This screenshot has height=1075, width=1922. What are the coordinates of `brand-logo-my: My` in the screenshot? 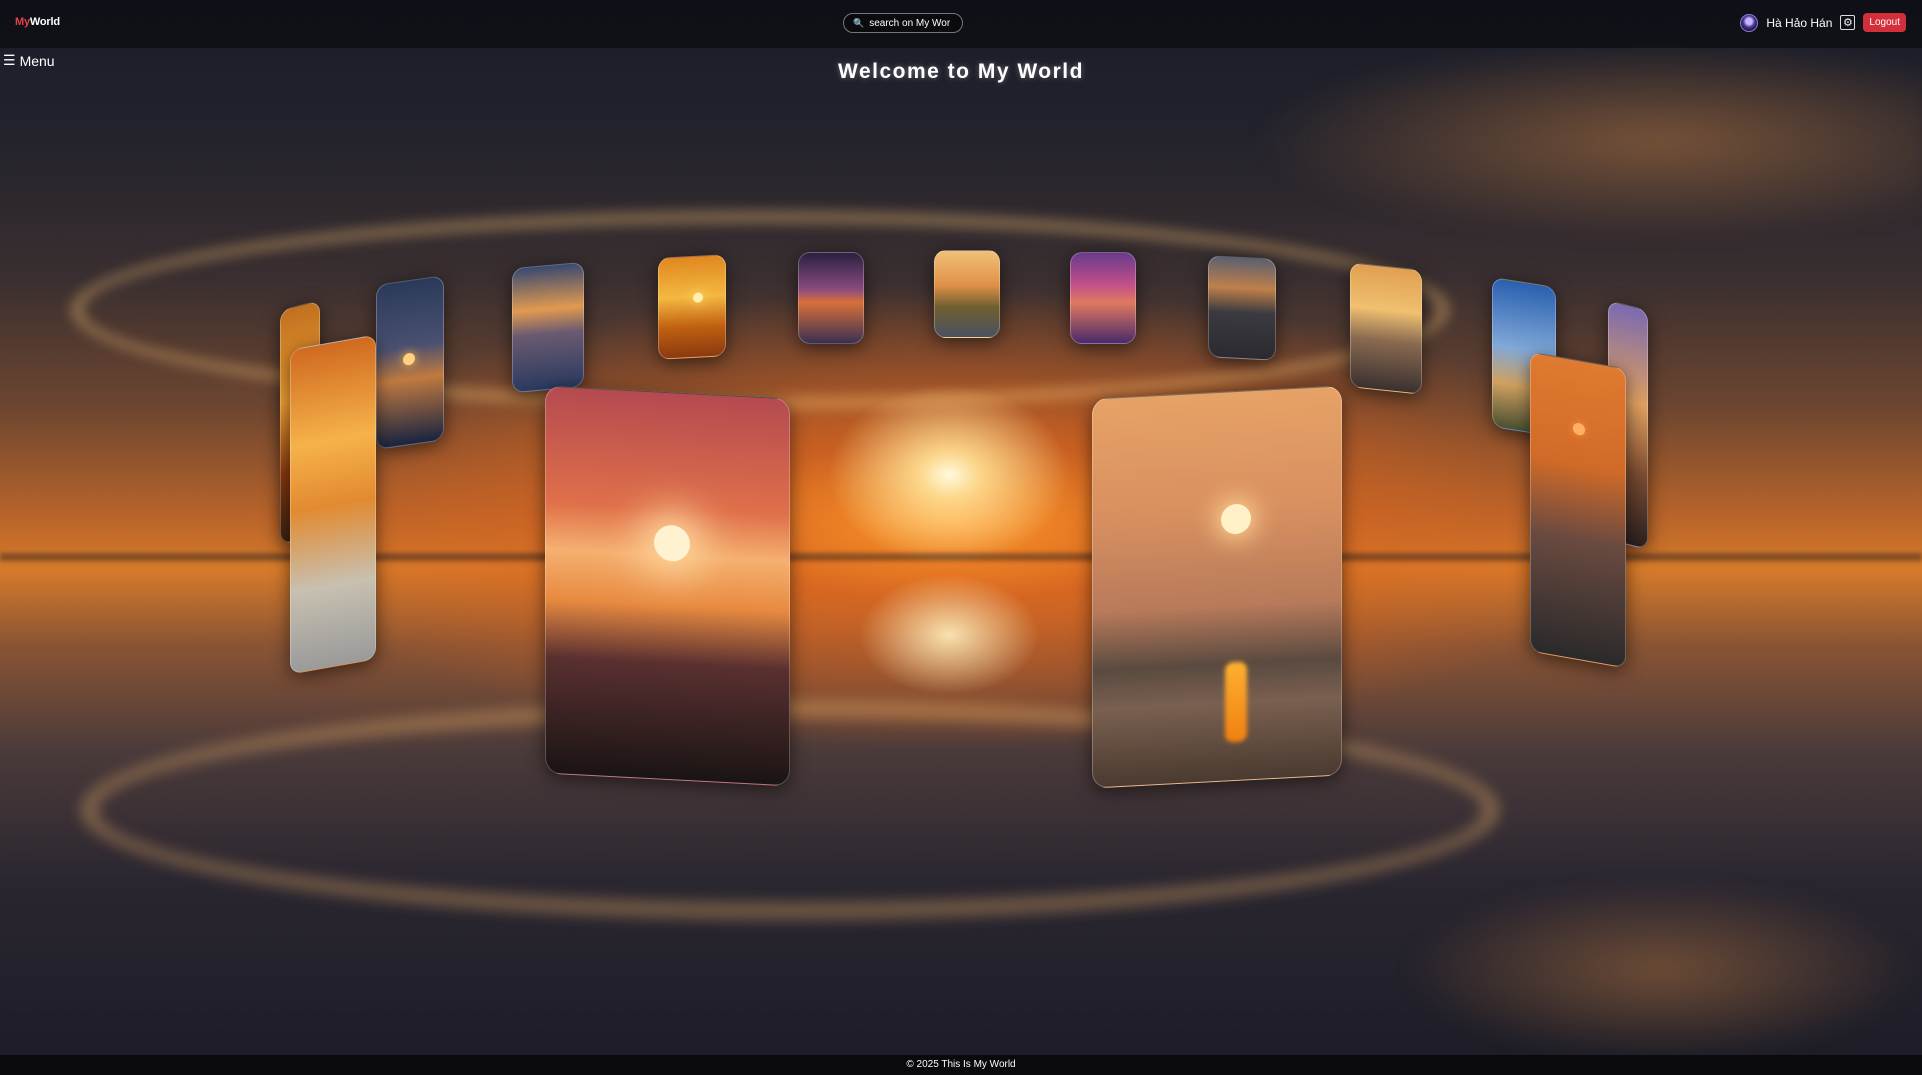 It's located at (22, 22).